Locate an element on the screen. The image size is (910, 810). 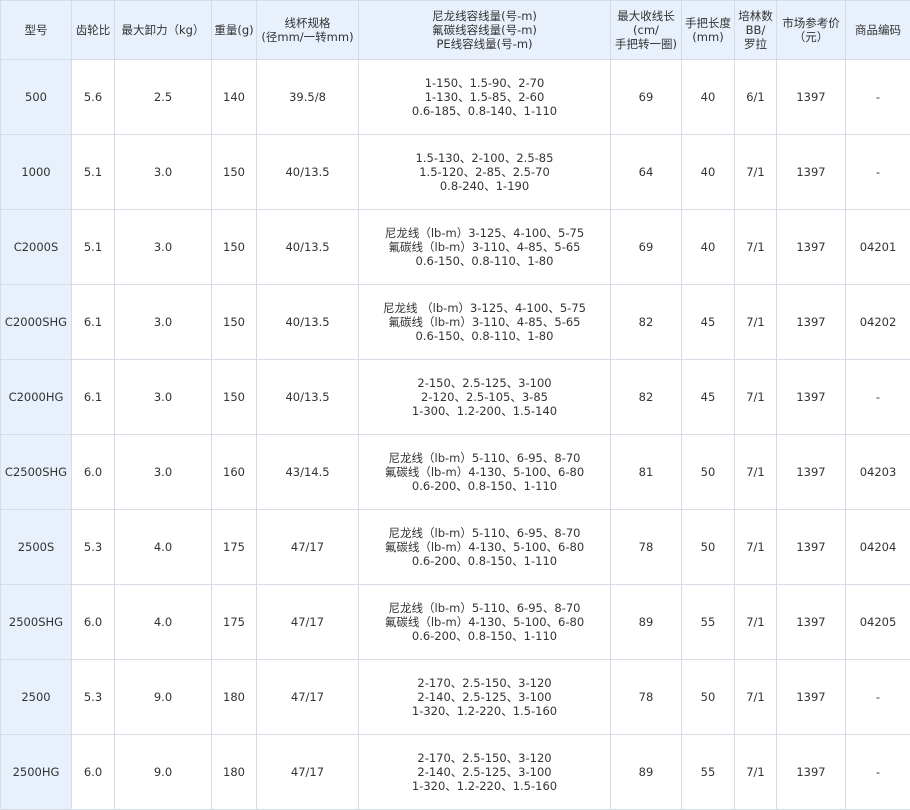
handle-length-cell: 40 is located at coordinates (708, 97).